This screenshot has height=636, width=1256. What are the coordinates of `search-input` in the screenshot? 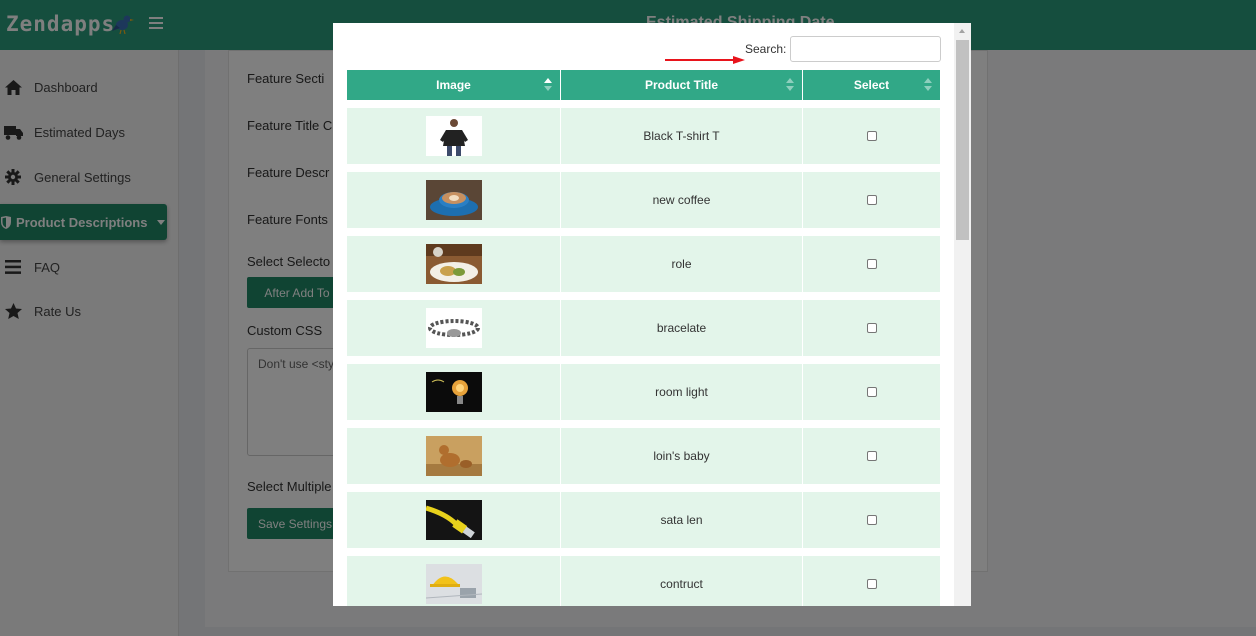 It's located at (865, 49).